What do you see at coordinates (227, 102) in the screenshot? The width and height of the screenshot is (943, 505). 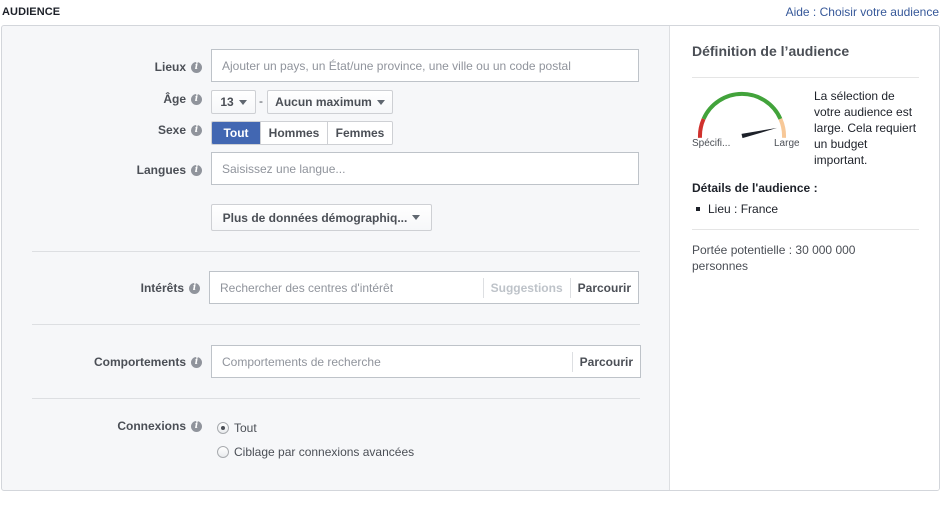 I see `age-min-value: 13` at bounding box center [227, 102].